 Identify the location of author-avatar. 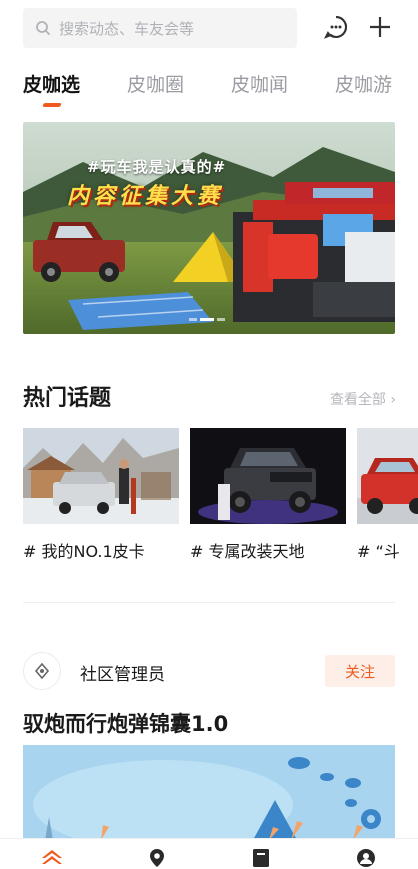
(42, 671).